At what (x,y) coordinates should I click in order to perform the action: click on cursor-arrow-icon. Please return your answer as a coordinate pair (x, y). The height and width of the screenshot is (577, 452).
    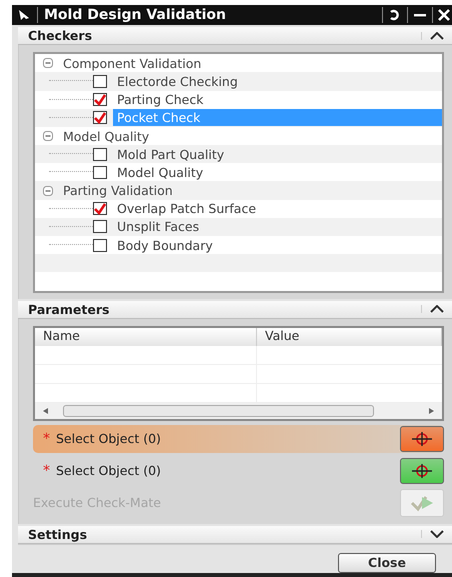
    Looking at the image, I should click on (24, 15).